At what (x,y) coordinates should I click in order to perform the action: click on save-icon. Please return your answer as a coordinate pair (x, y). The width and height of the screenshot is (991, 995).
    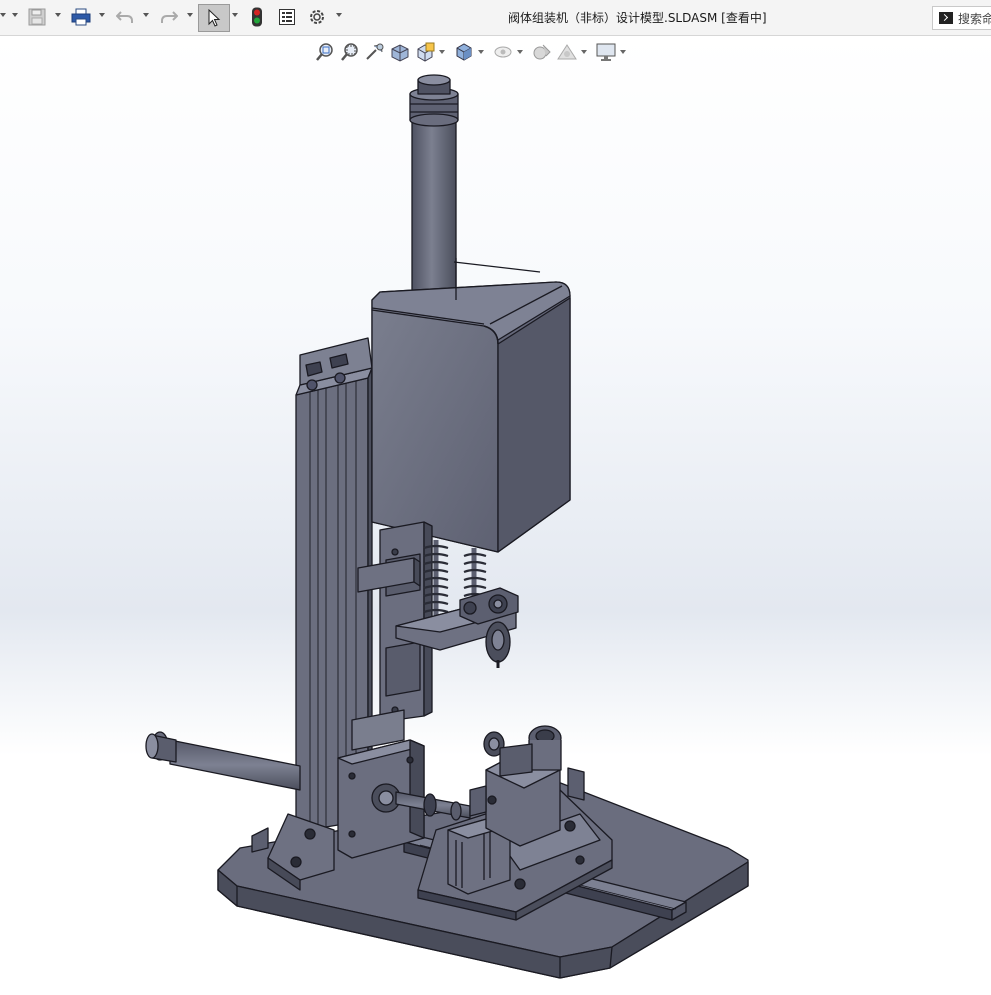
    Looking at the image, I should click on (37, 17).